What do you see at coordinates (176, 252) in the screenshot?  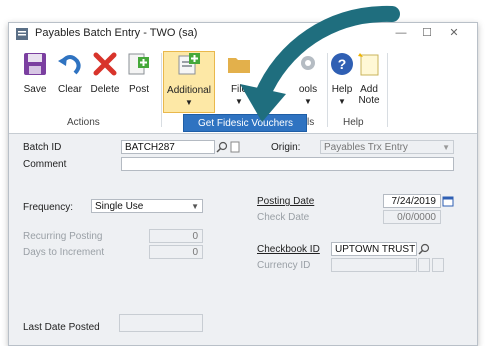 I see `days-to-increment-field: 0` at bounding box center [176, 252].